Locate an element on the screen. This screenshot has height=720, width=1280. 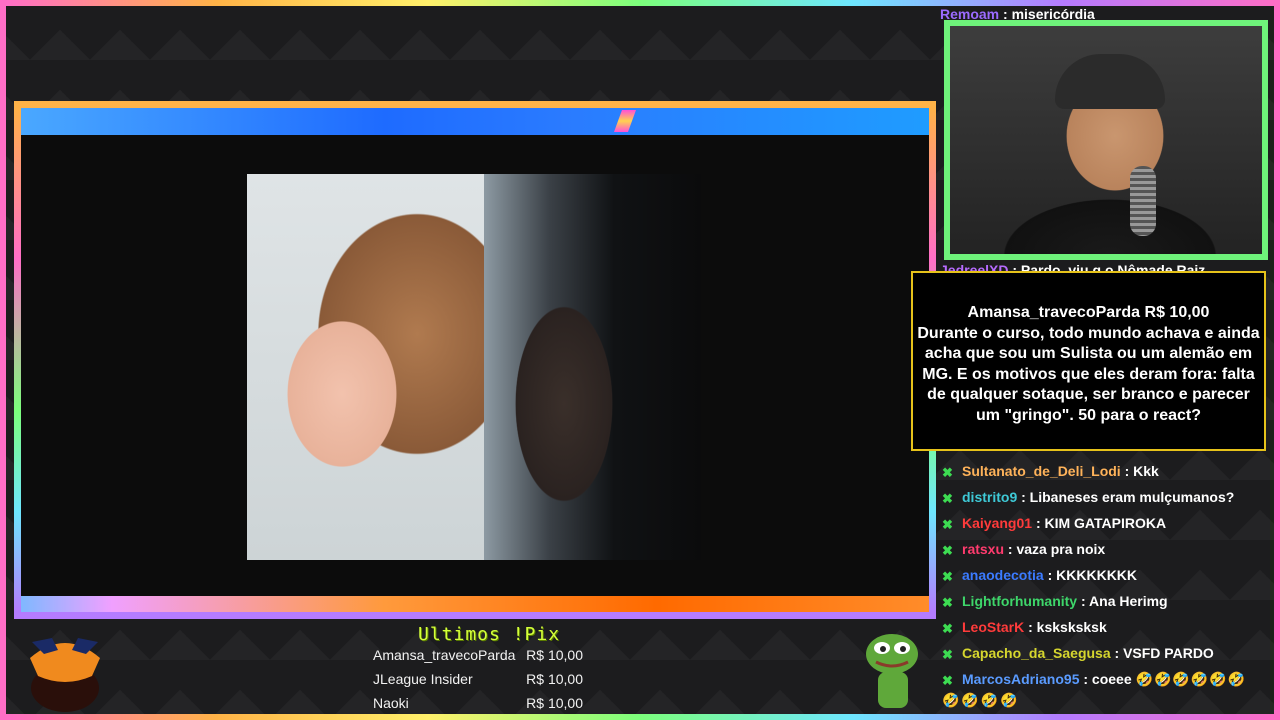
mascot-character-icon is located at coordinates (65, 675).